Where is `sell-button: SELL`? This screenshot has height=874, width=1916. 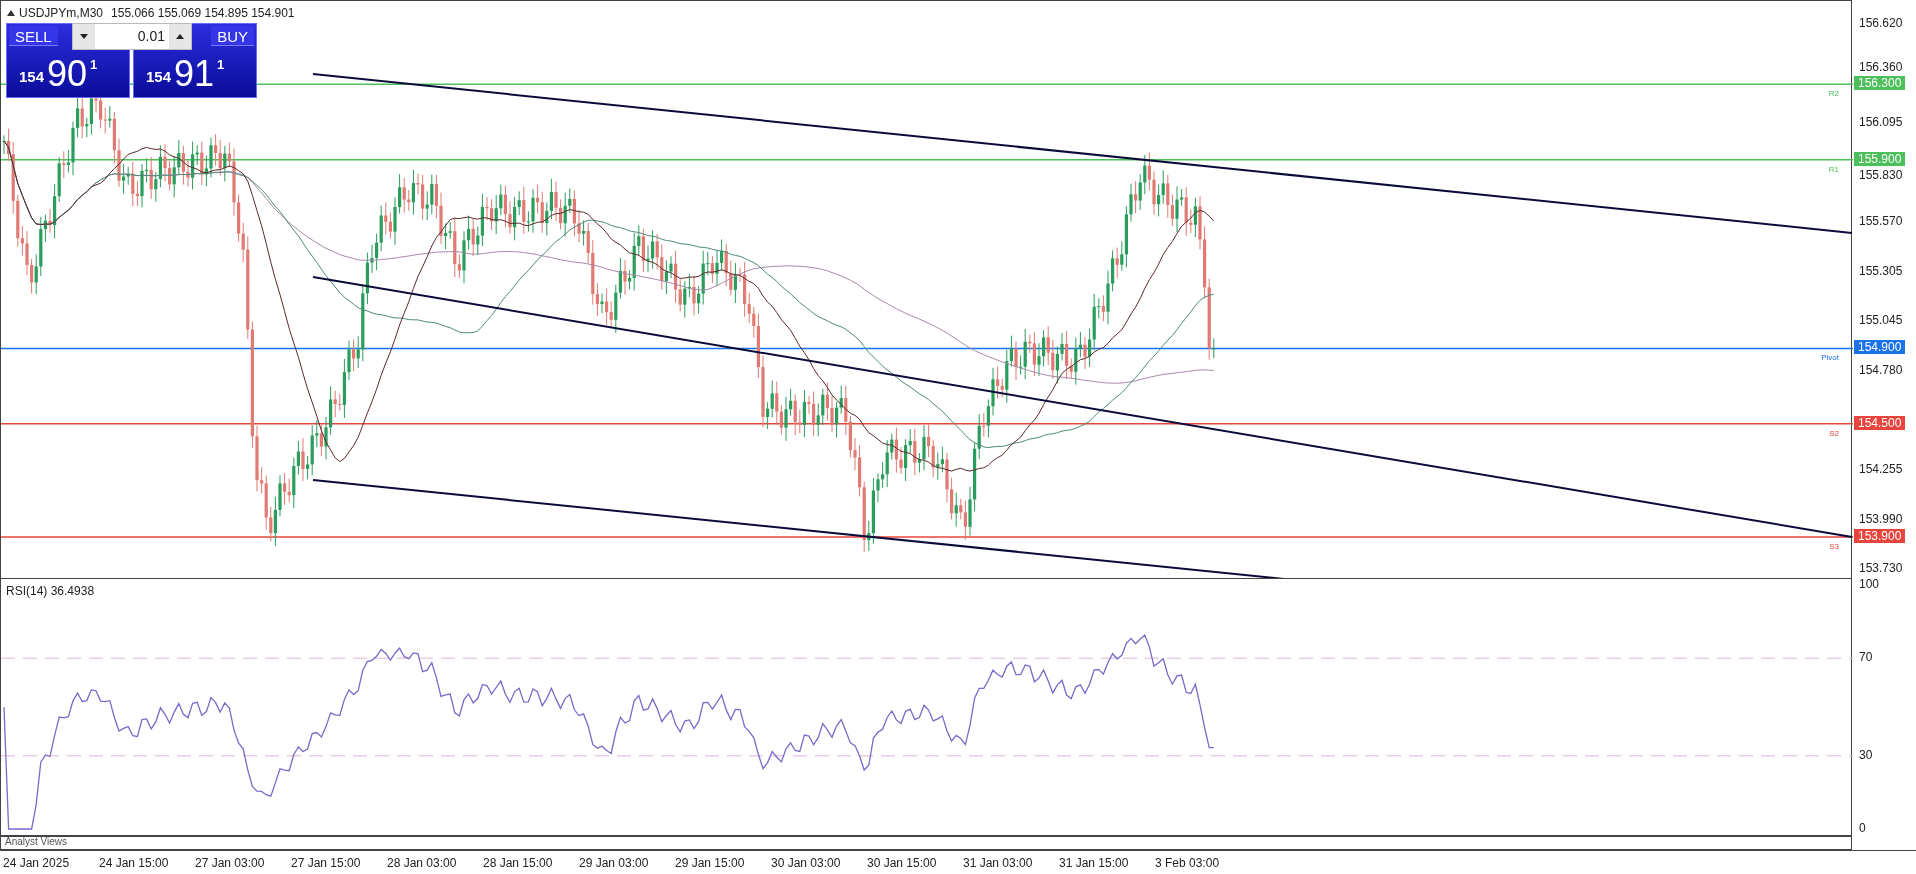
sell-button: SELL is located at coordinates (33, 36).